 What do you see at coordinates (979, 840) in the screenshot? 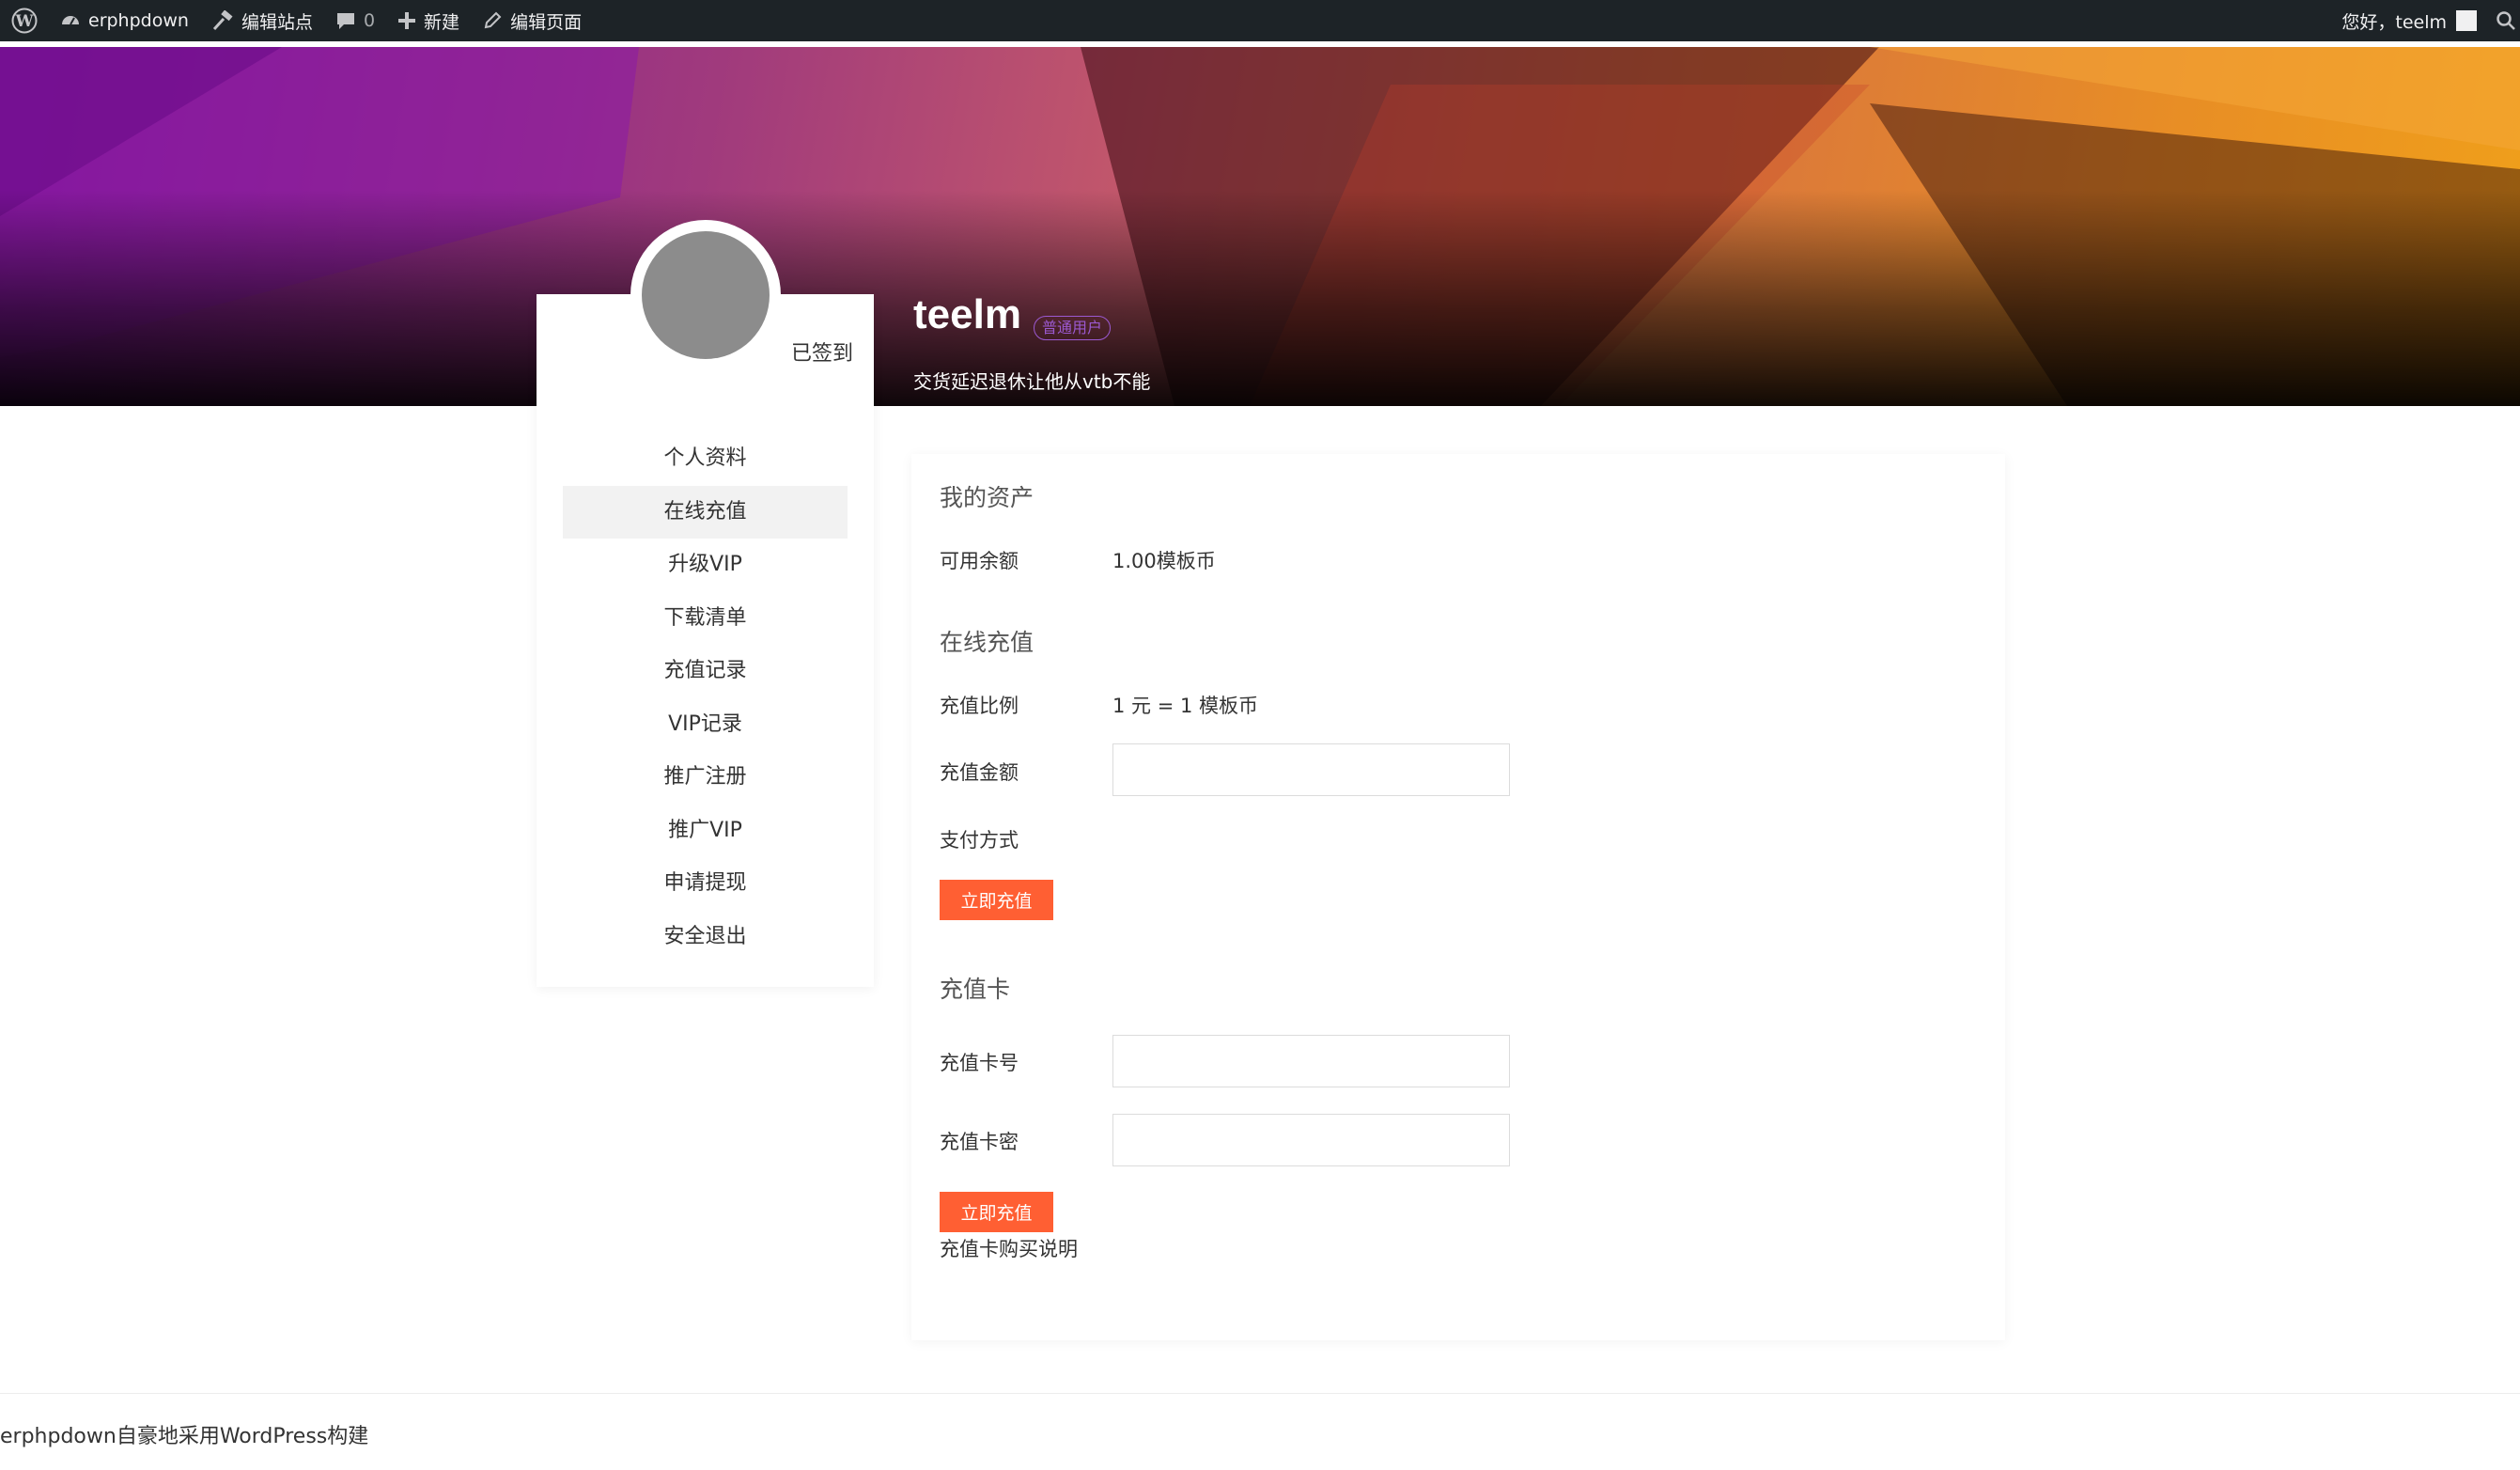
I see `payment-method-label: 支付方式` at bounding box center [979, 840].